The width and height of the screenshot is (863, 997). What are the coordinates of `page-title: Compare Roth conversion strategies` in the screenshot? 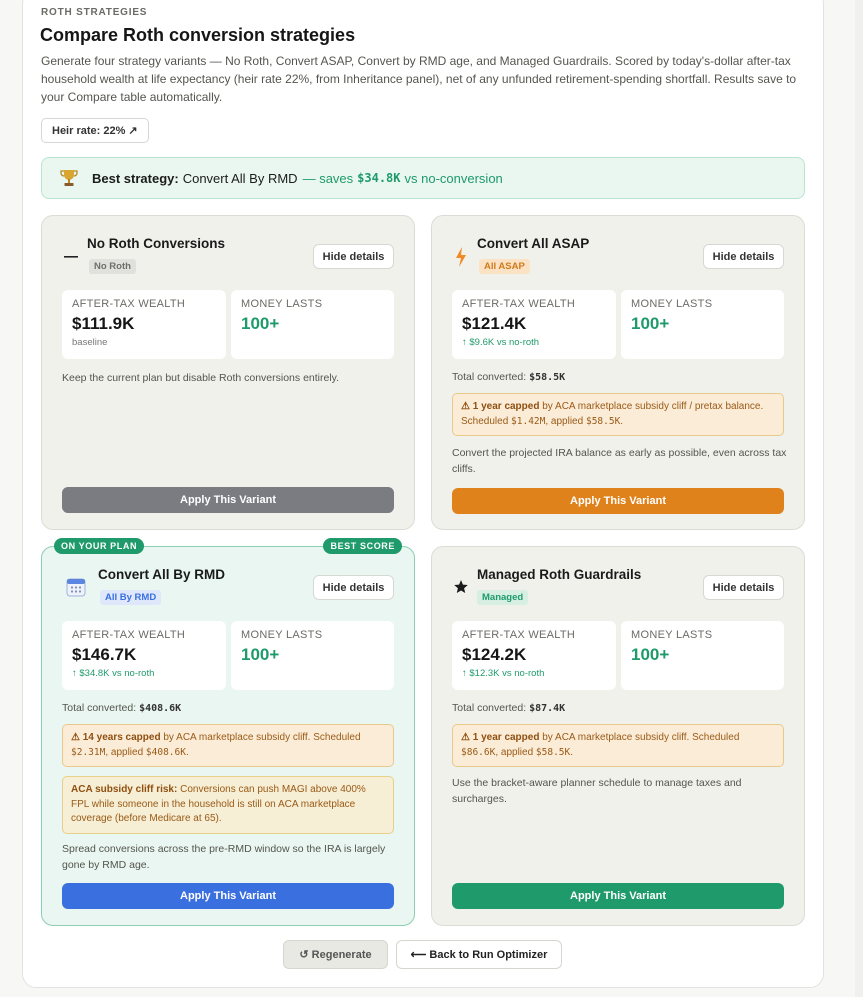 It's located at (198, 35).